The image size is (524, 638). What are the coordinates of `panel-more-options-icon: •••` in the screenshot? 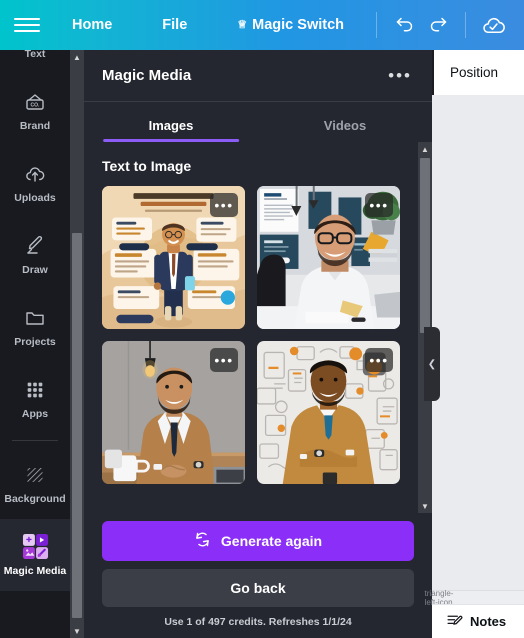 It's located at (400, 75).